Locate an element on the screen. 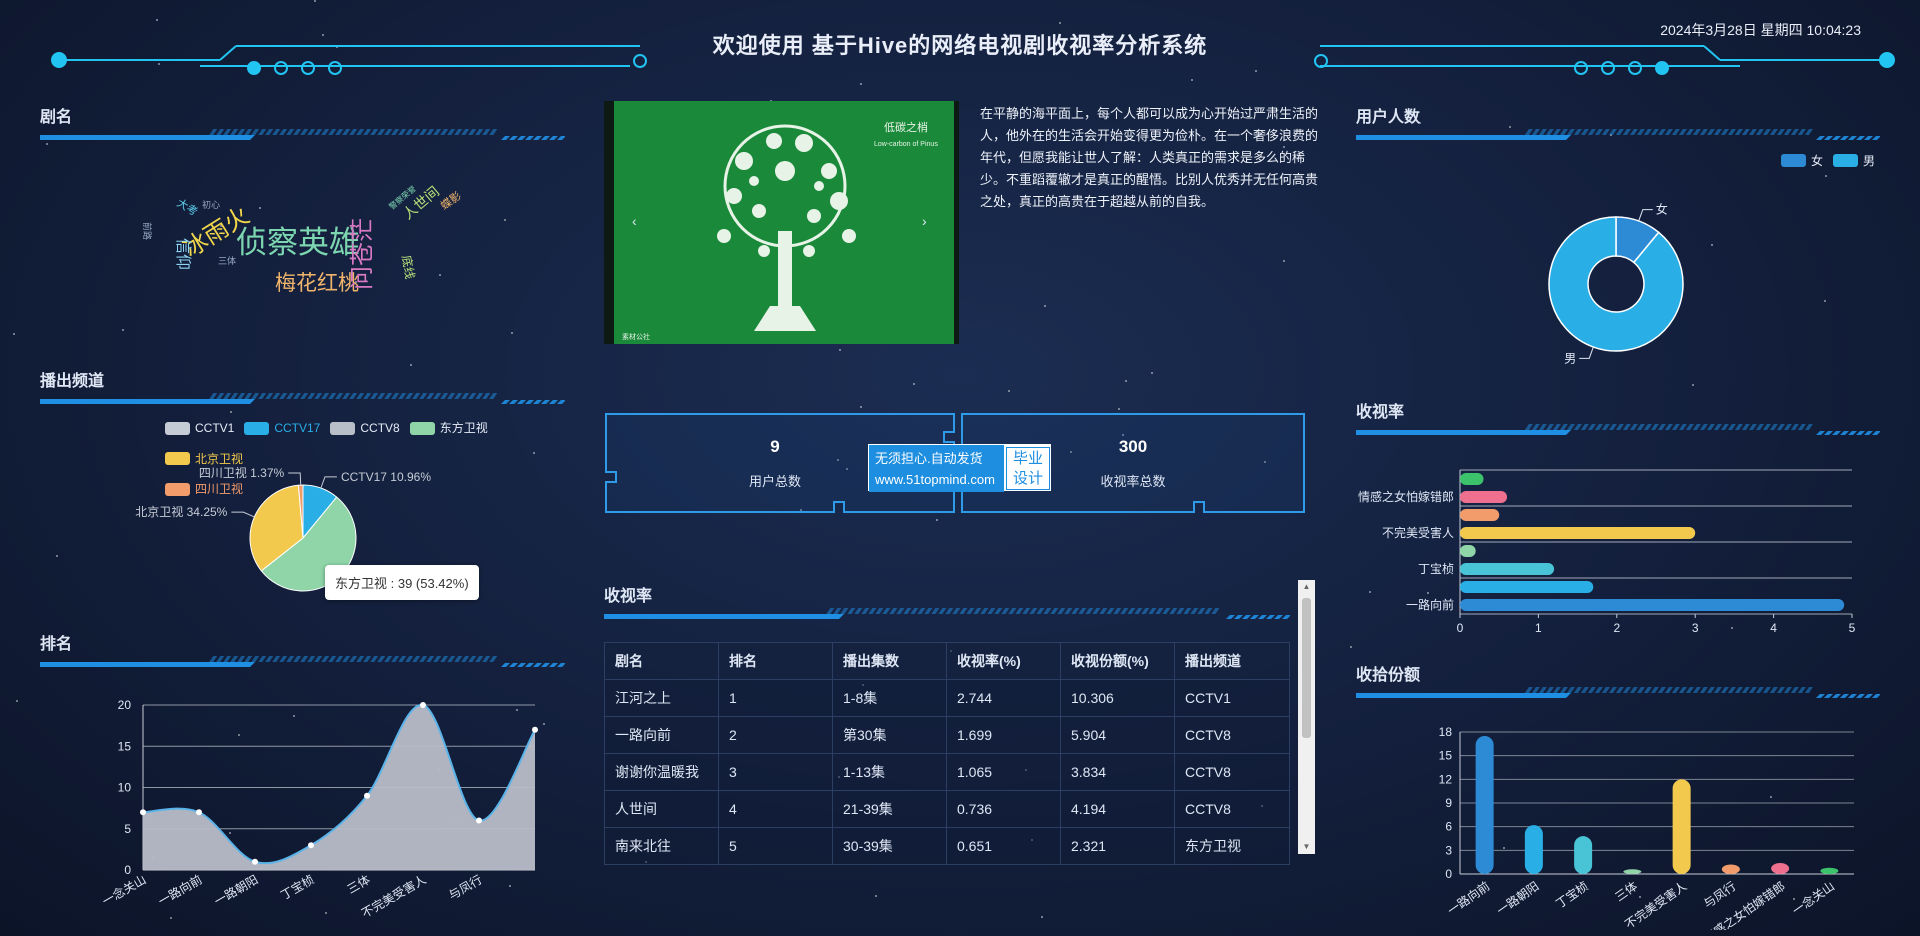 This screenshot has width=1920, height=936. scroll-thumb is located at coordinates (1306, 668).